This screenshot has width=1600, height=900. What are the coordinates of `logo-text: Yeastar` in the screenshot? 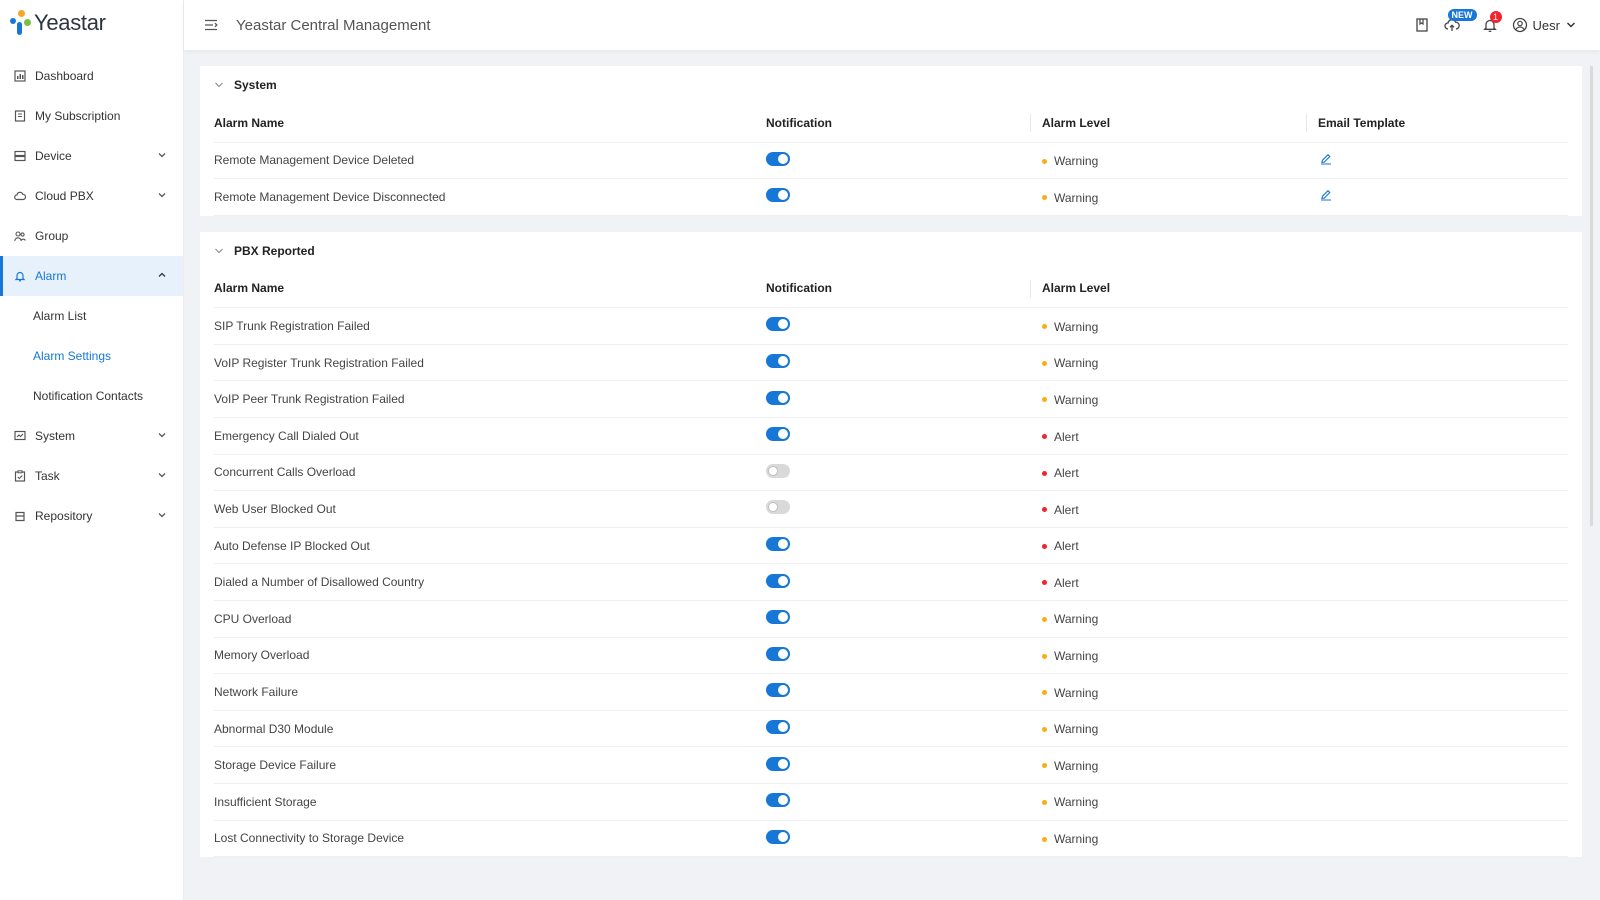 It's located at (70, 22).